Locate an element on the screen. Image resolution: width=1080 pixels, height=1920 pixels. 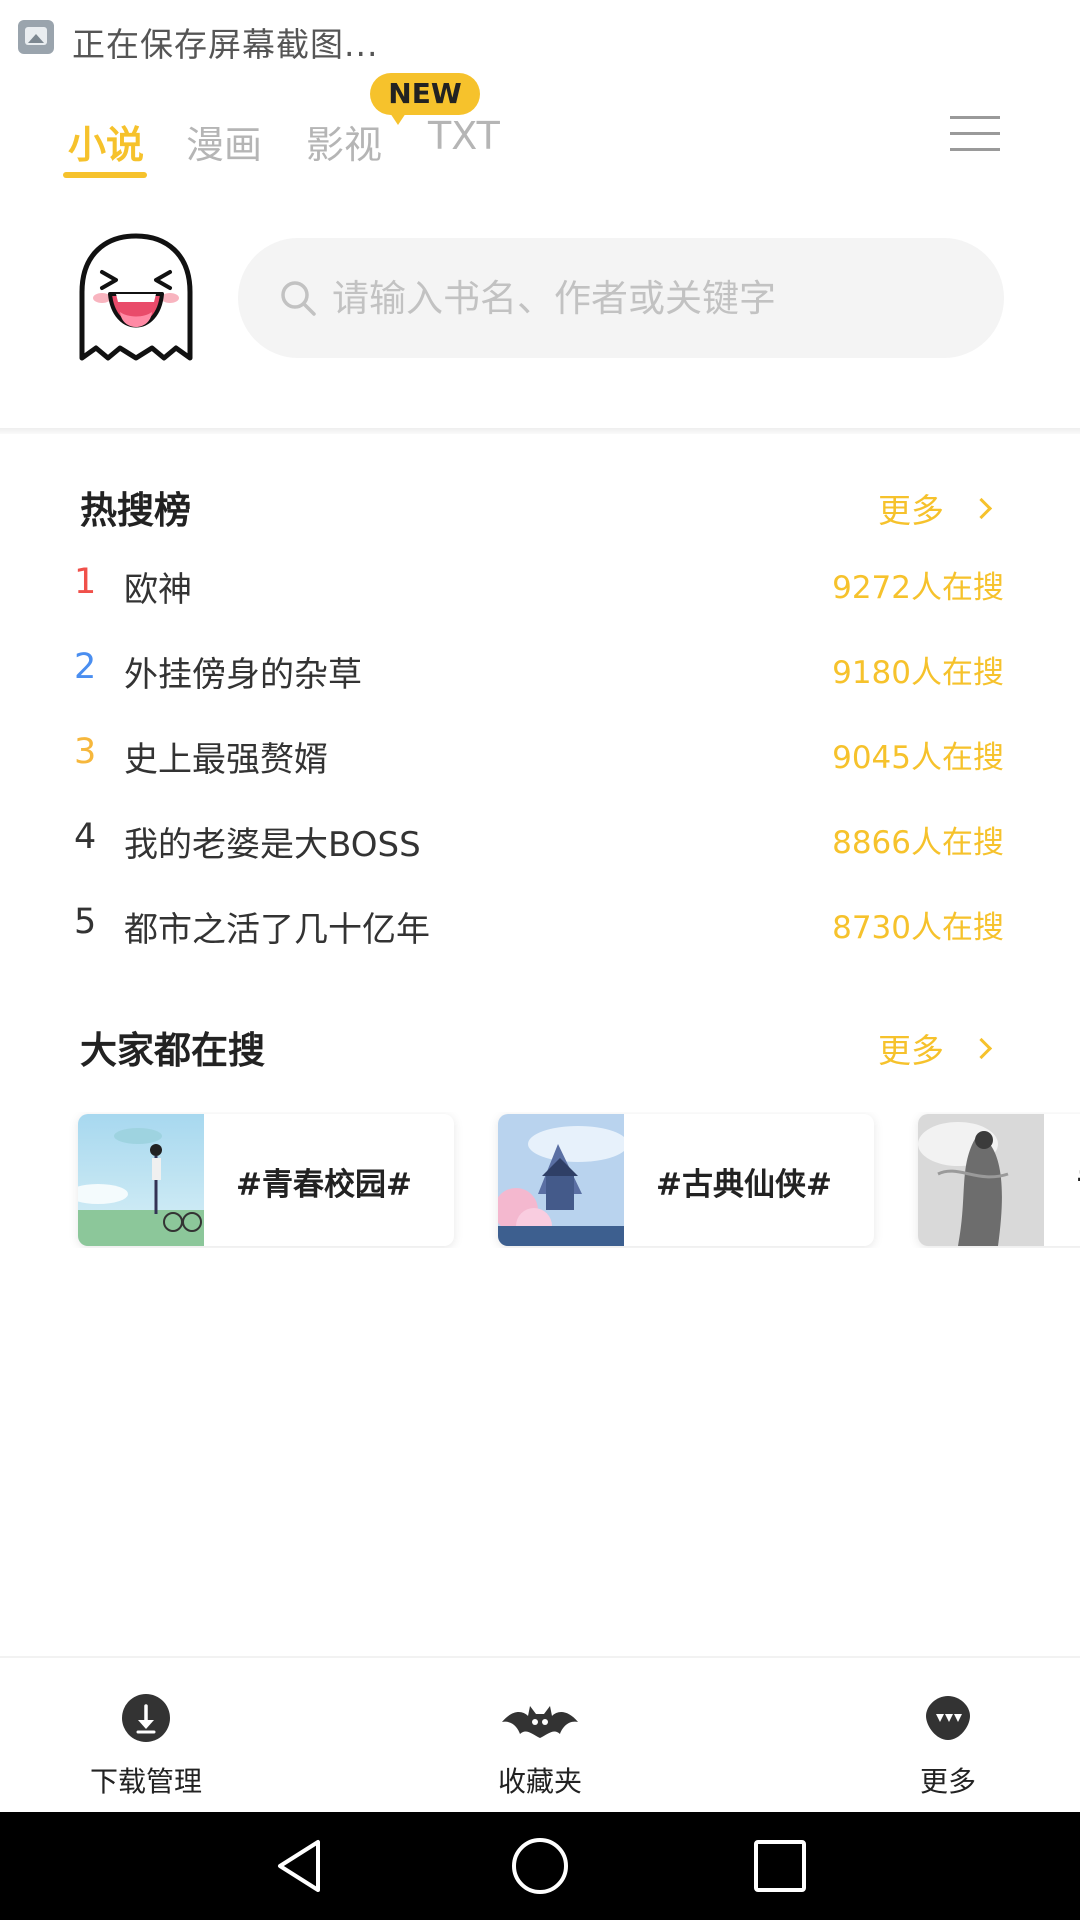
search-box is located at coordinates (621, 298).